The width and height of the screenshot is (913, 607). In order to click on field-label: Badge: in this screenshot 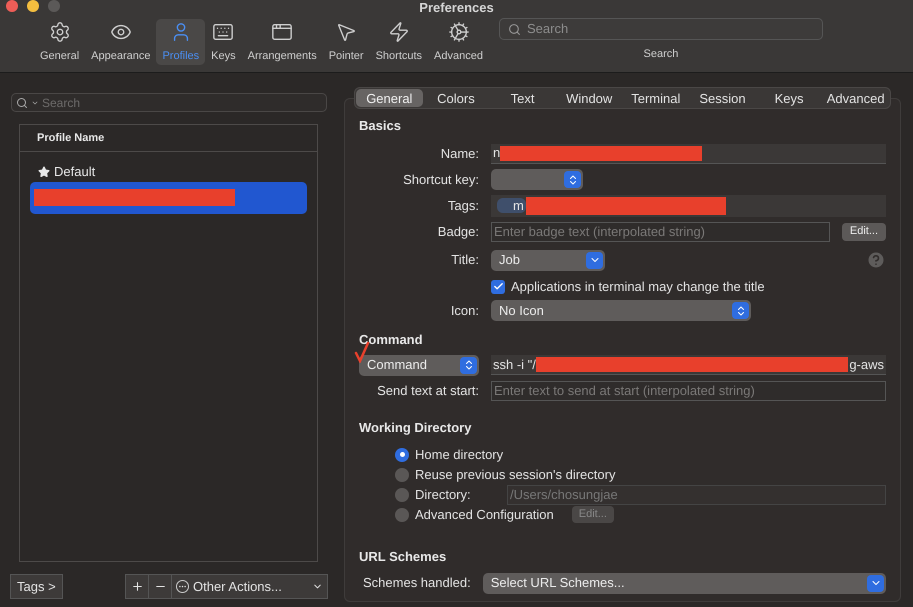, I will do `click(457, 231)`.